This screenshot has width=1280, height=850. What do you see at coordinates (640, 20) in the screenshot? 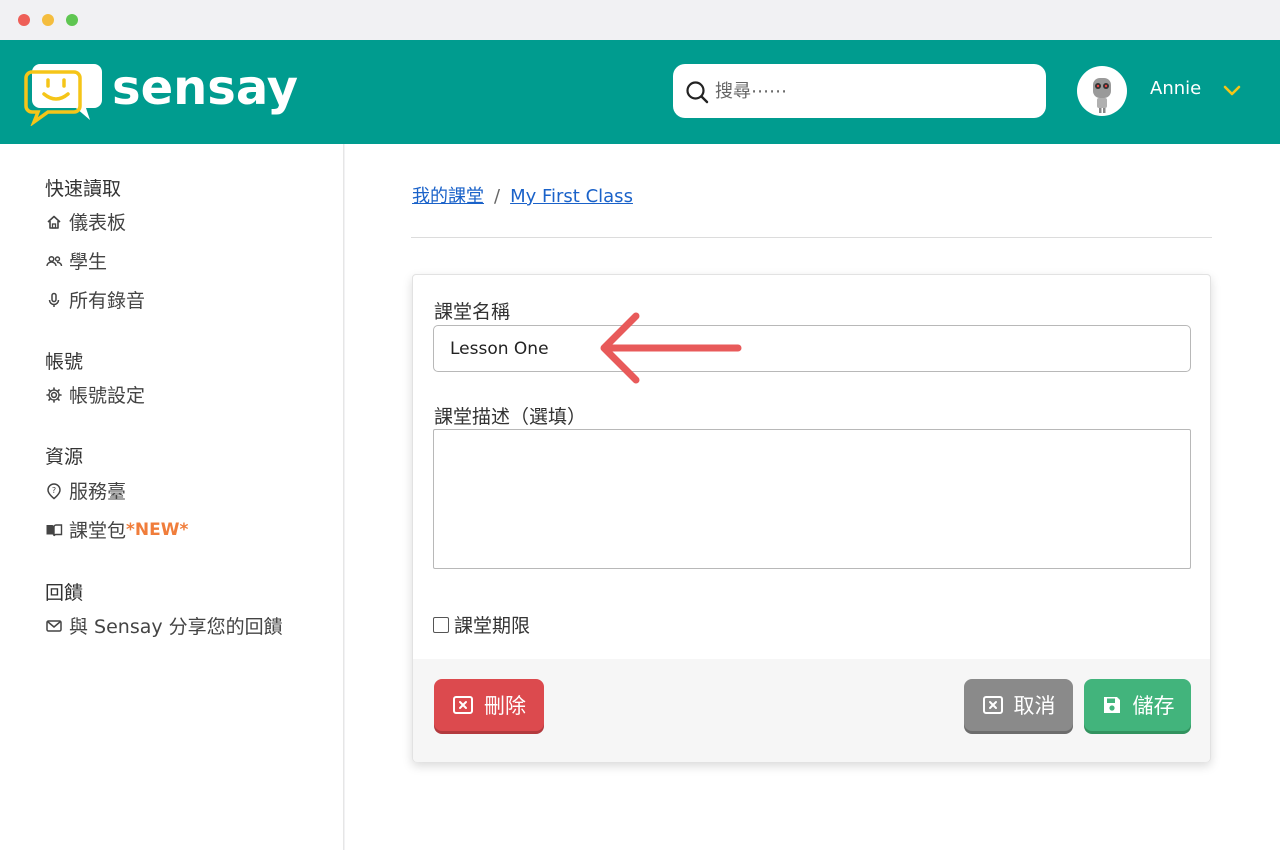
I see `window-titlebar` at bounding box center [640, 20].